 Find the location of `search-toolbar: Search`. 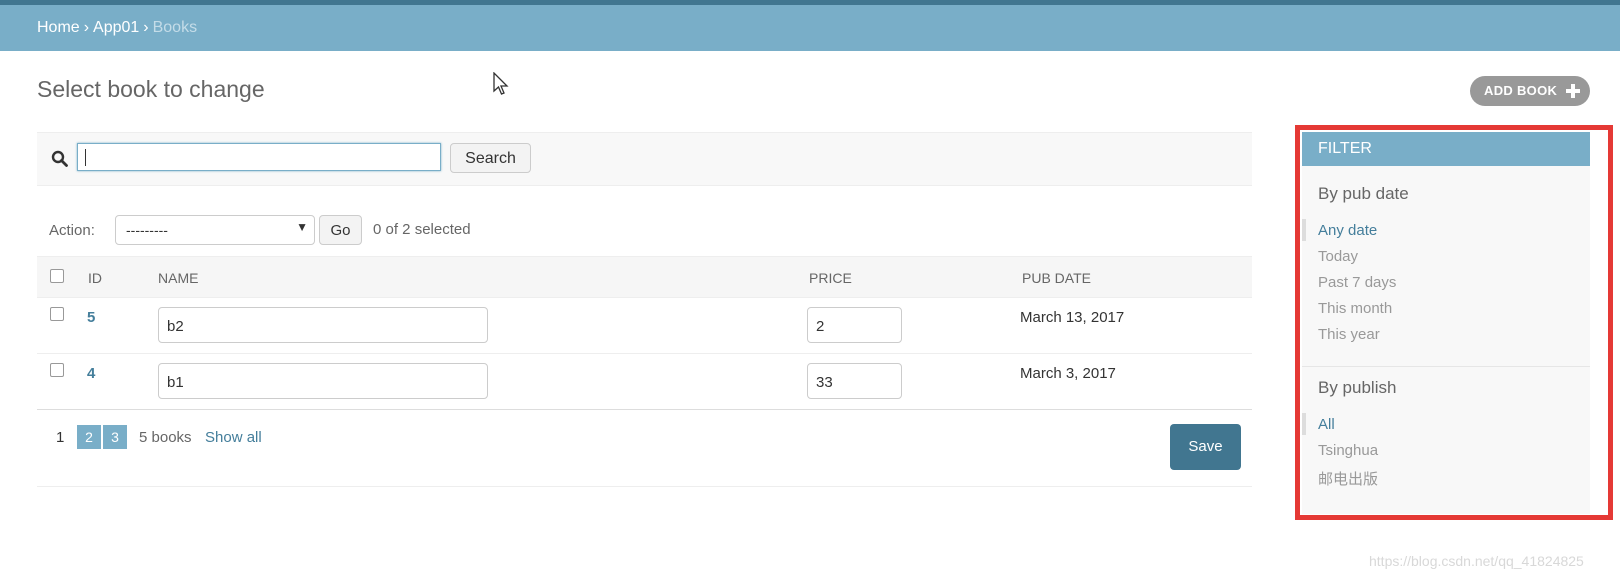

search-toolbar: Search is located at coordinates (644, 159).